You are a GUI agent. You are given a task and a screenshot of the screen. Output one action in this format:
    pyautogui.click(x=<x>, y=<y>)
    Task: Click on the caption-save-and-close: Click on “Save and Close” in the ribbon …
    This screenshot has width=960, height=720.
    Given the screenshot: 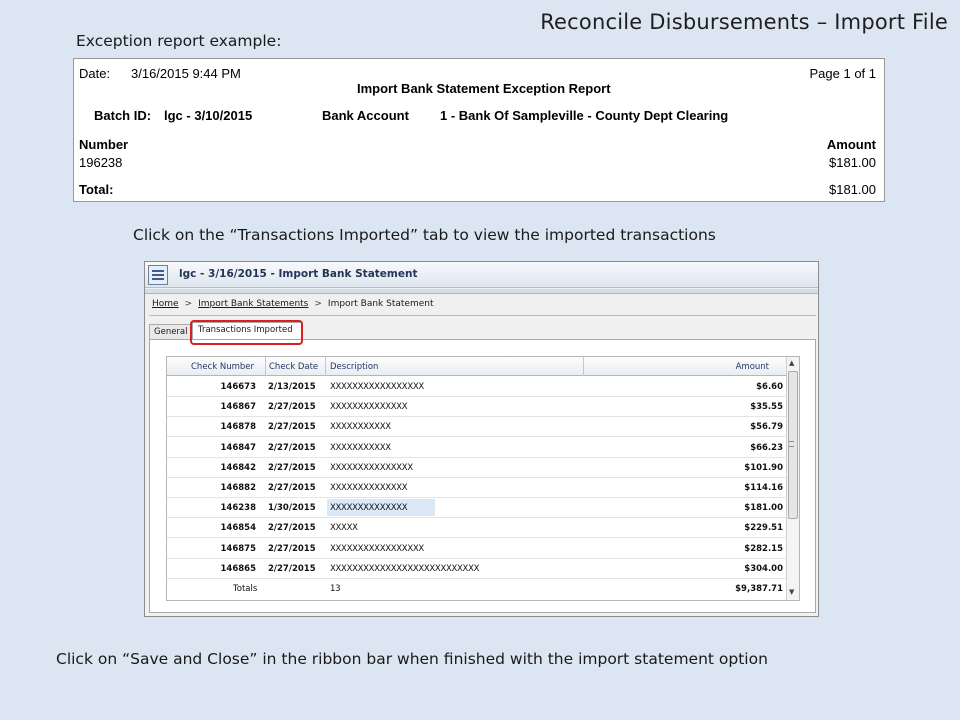 What is the action you would take?
    pyautogui.click(x=412, y=659)
    